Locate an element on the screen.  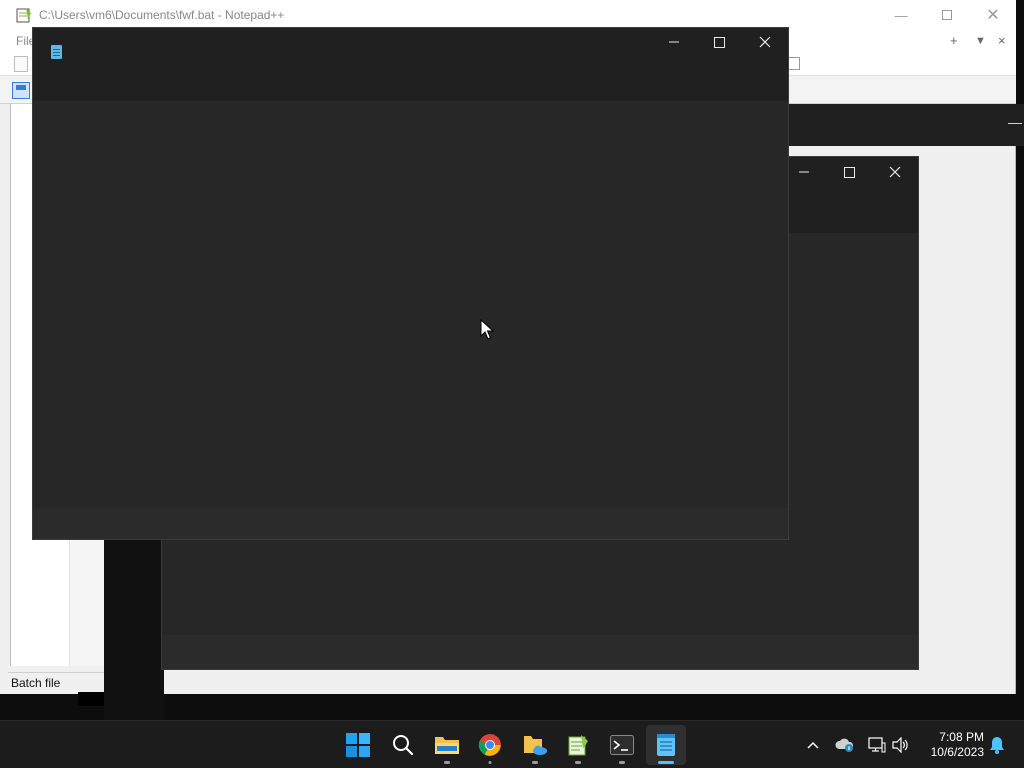
notepad-icon is located at coordinates (666, 745).